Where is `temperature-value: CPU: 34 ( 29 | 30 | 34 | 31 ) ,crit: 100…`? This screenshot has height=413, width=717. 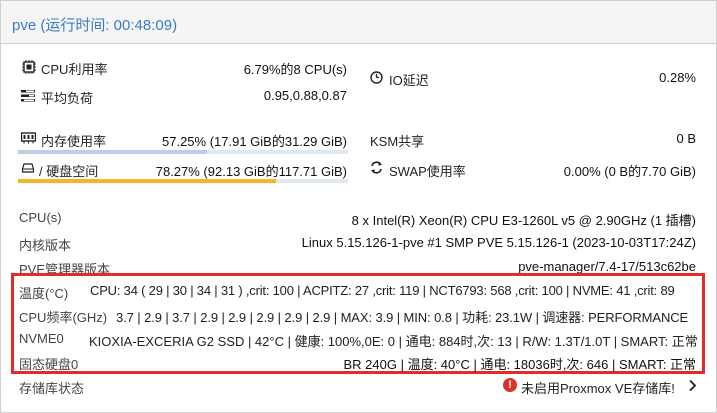 temperature-value: CPU: 34 ( 29 | 30 | 34 | 31 ) ,crit: 100… is located at coordinates (382, 290).